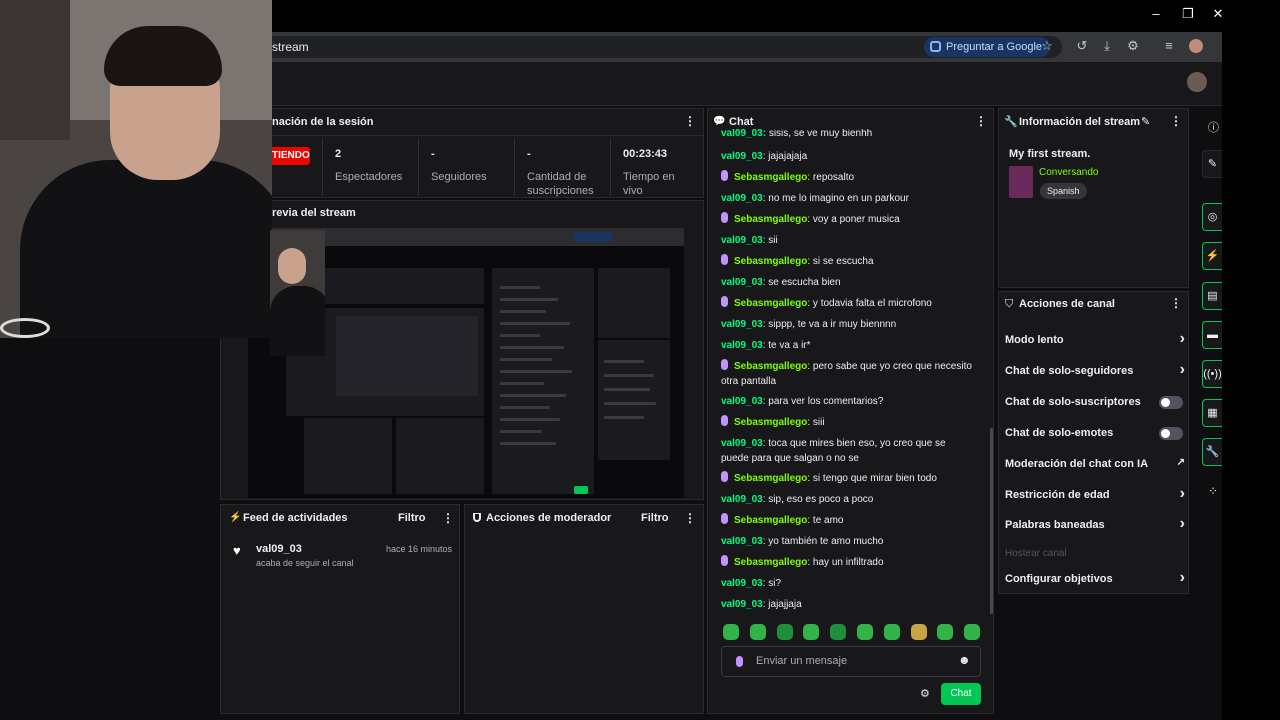  Describe the element at coordinates (1212, 413) in the screenshot. I see `layout-side-icon: ▦` at that location.